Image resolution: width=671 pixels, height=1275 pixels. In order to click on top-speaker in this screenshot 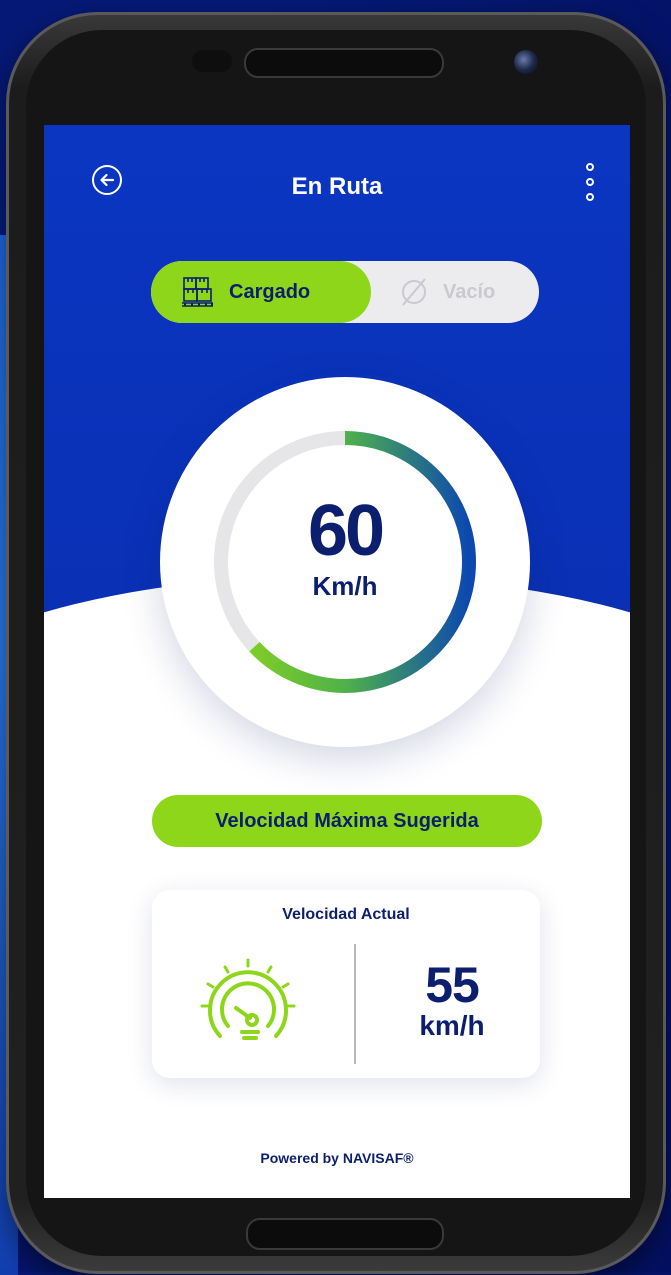, I will do `click(344, 63)`.